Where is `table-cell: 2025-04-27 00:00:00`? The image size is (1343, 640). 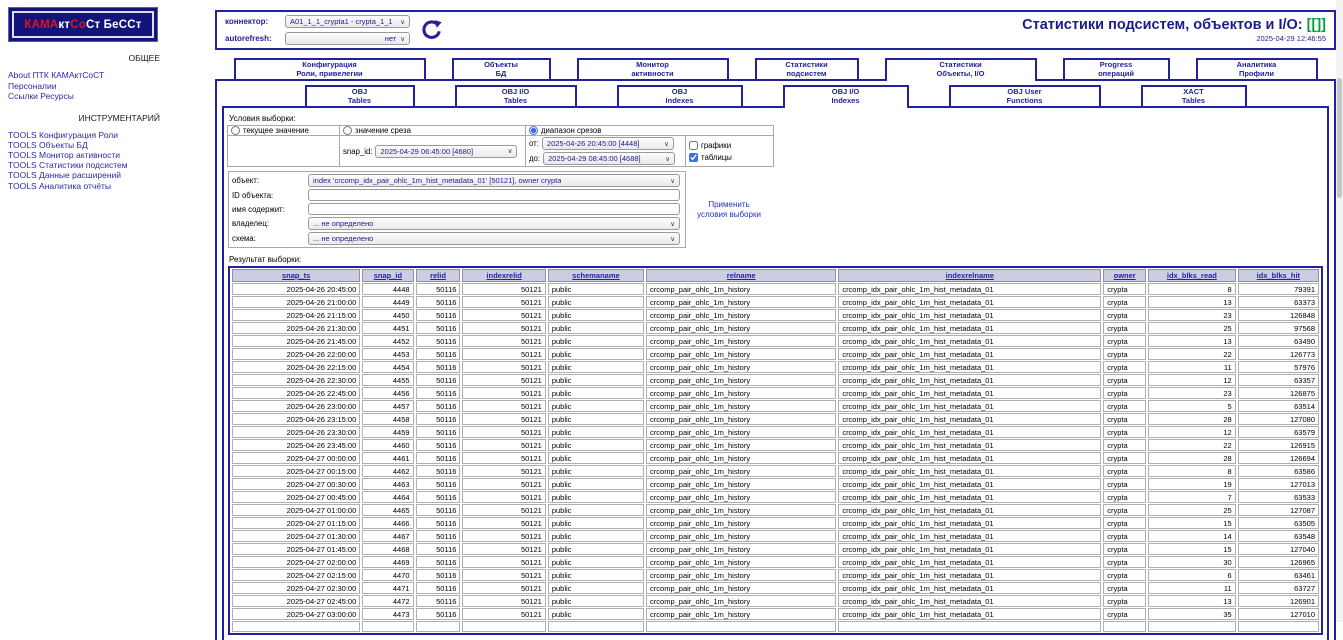 table-cell: 2025-04-27 00:00:00 is located at coordinates (296, 458).